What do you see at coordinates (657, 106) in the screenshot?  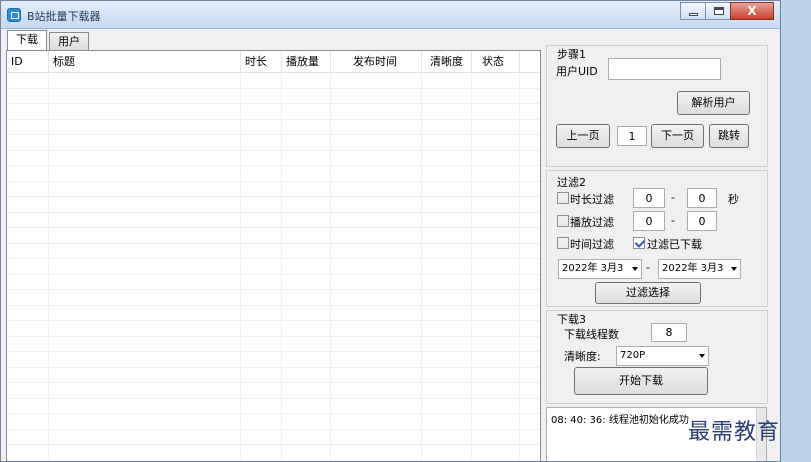 I see `step1-group: 步骤1 用户UID 解析用户 上一页 下一页 跳转` at bounding box center [657, 106].